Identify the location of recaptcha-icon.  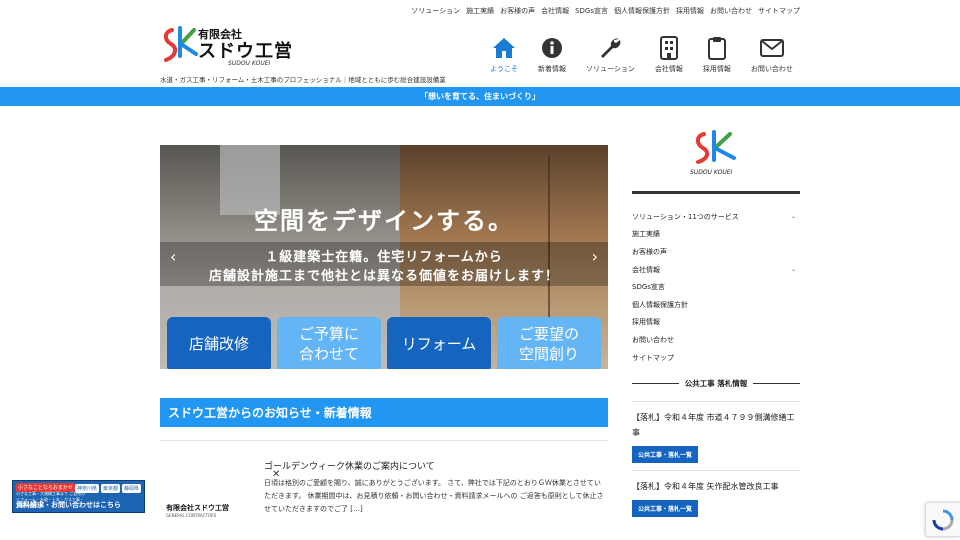
(943, 519).